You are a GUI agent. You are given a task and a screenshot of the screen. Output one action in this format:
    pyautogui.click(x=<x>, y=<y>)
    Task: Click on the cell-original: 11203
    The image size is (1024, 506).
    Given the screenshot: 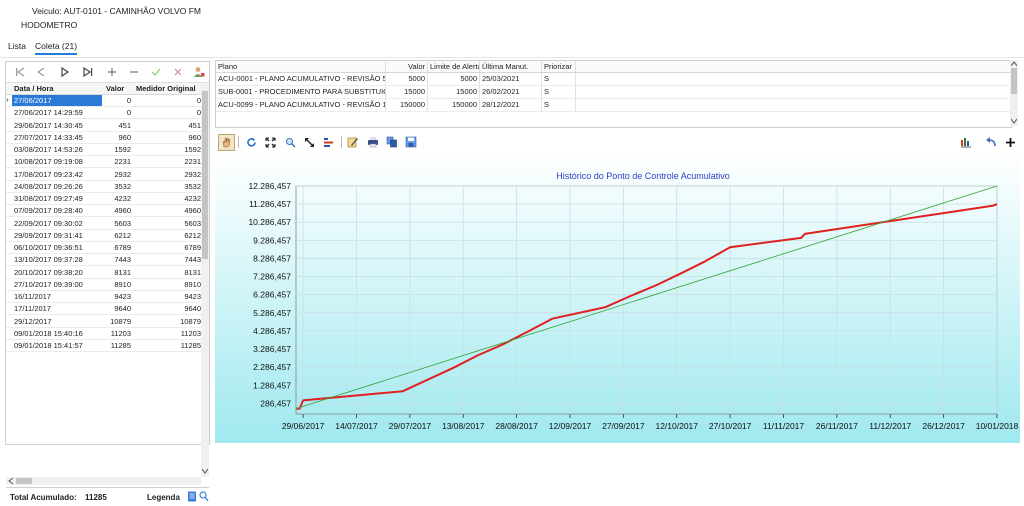 What is the action you would take?
    pyautogui.click(x=167, y=333)
    